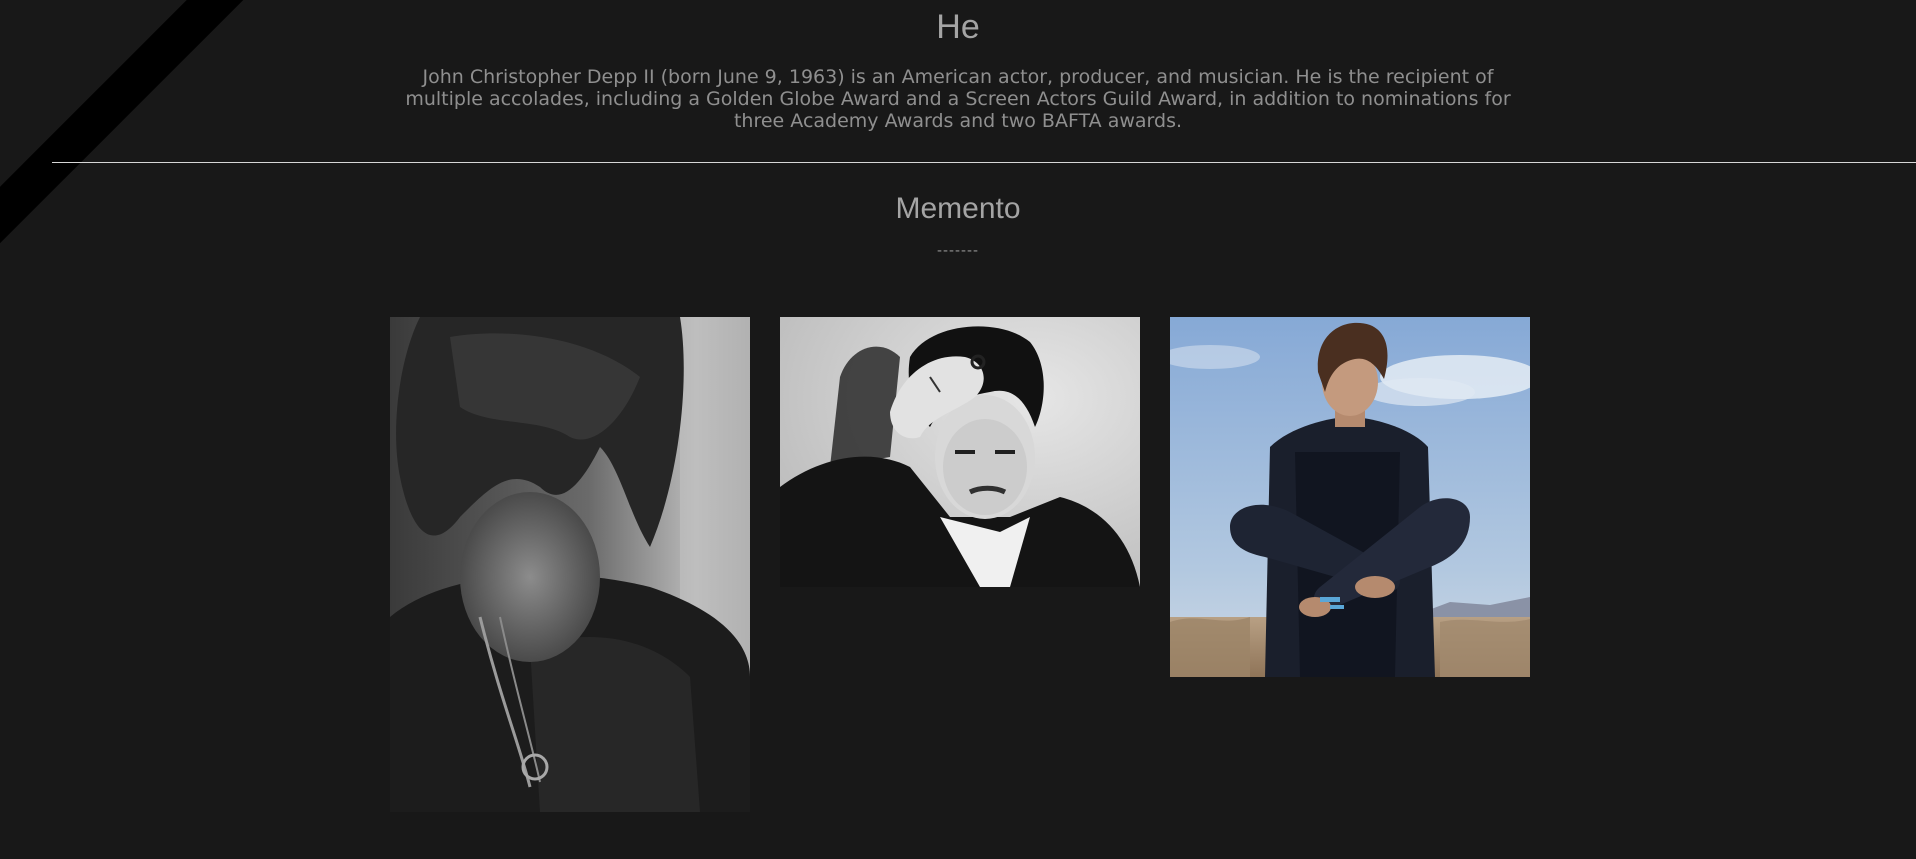 This screenshot has height=859, width=1916. I want to click on page-title: He, so click(958, 27).